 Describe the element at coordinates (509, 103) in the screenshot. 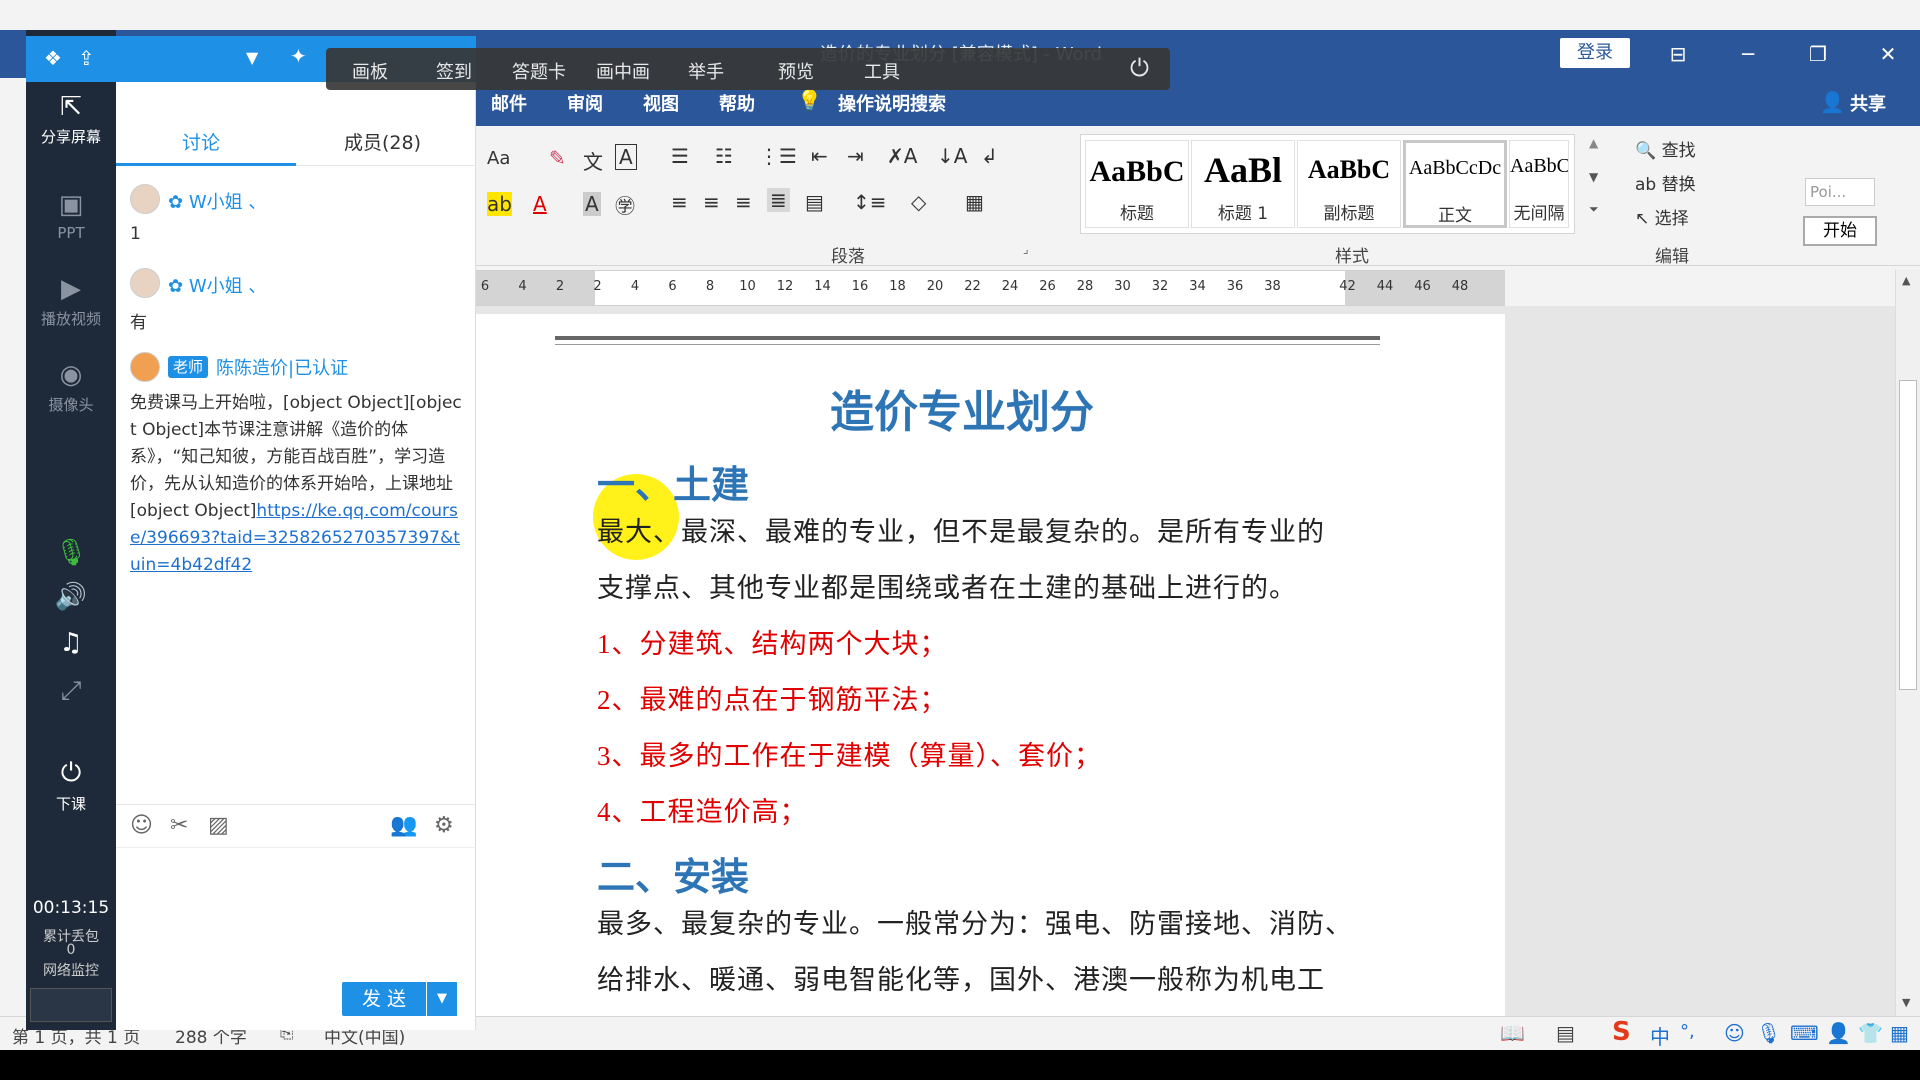

I see `tab-mailings: 邮件` at that location.